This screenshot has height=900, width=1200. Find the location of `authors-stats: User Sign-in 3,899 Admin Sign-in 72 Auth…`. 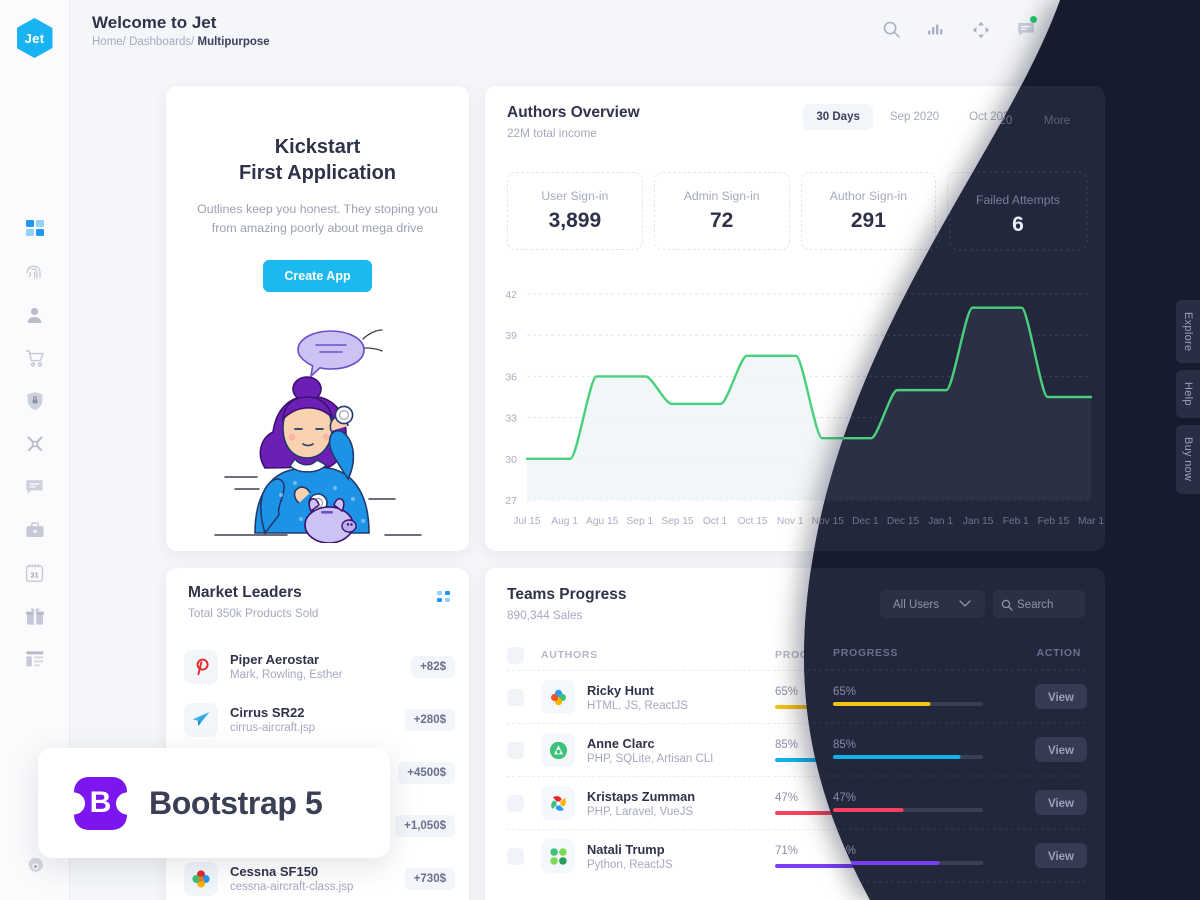

authors-stats: User Sign-in 3,899 Admin Sign-in 72 Auth… is located at coordinates (795, 211).